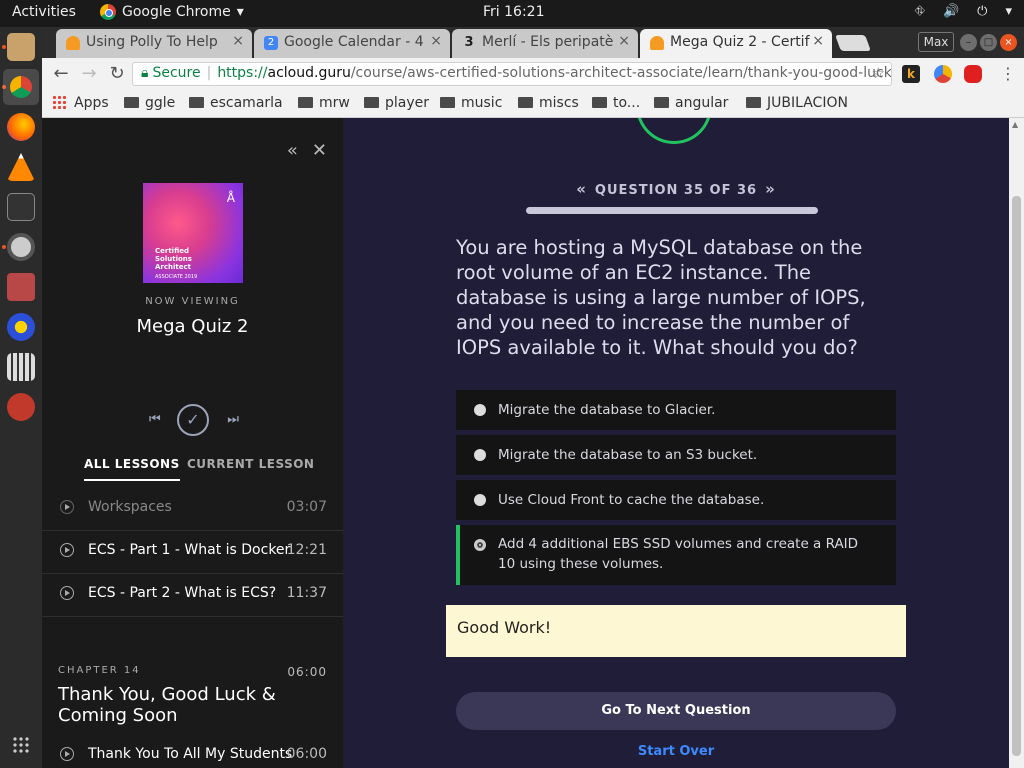  I want to click on bookmark-folder: music, so click(471, 103).